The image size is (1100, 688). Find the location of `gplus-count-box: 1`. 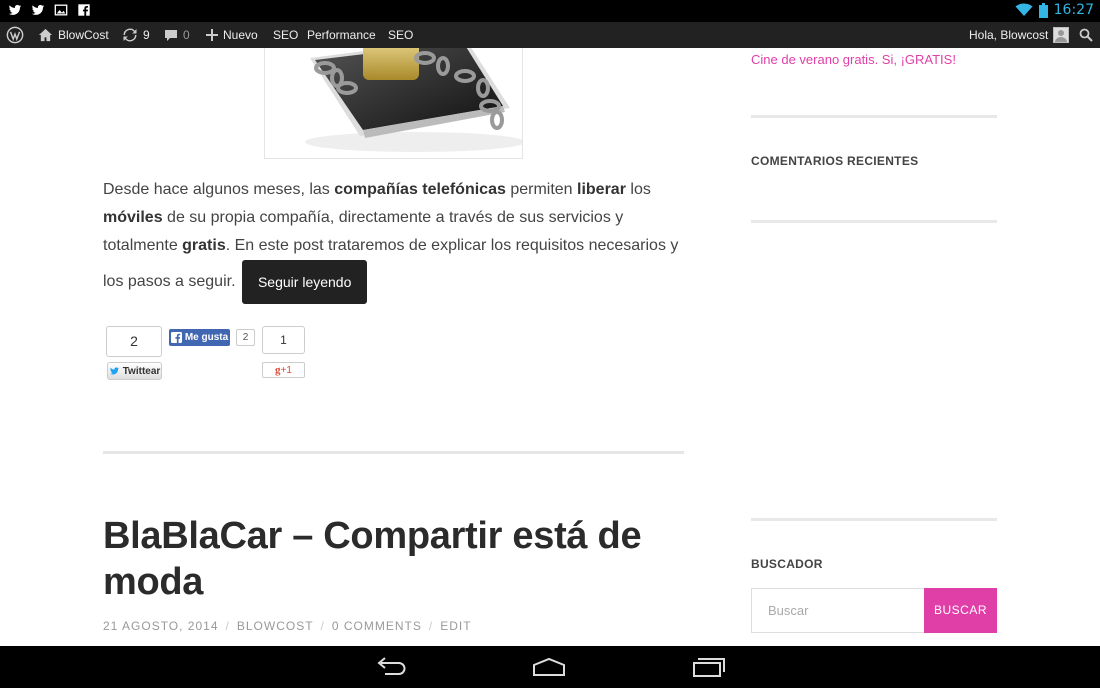

gplus-count-box: 1 is located at coordinates (283, 340).